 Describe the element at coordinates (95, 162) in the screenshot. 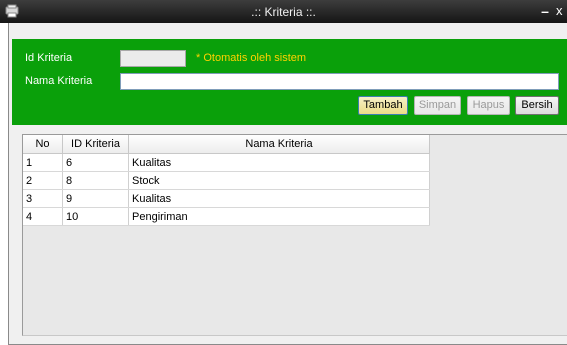

I see `cell-id-kriteria: 6` at that location.